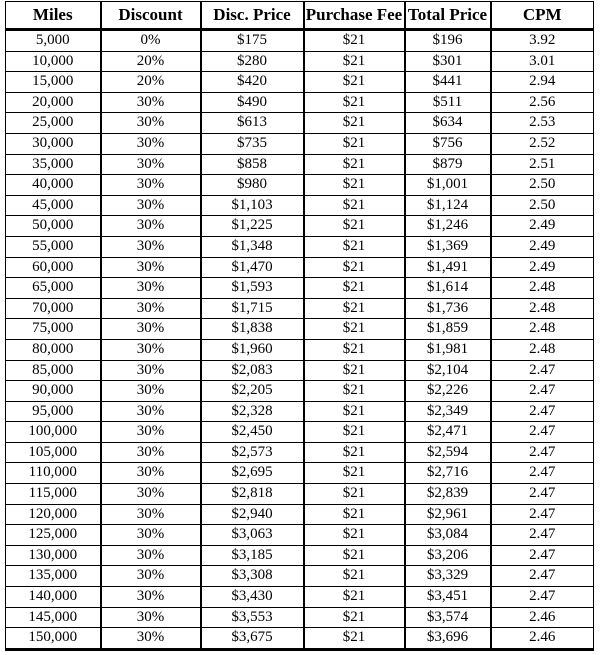 This screenshot has width=602, height=655. What do you see at coordinates (447, 350) in the screenshot?
I see `cell-total_price: $1,981` at bounding box center [447, 350].